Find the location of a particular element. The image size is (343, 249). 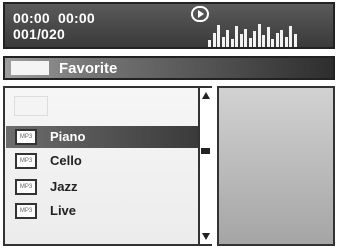

scroll-up-arrow-icon is located at coordinates (206, 95).